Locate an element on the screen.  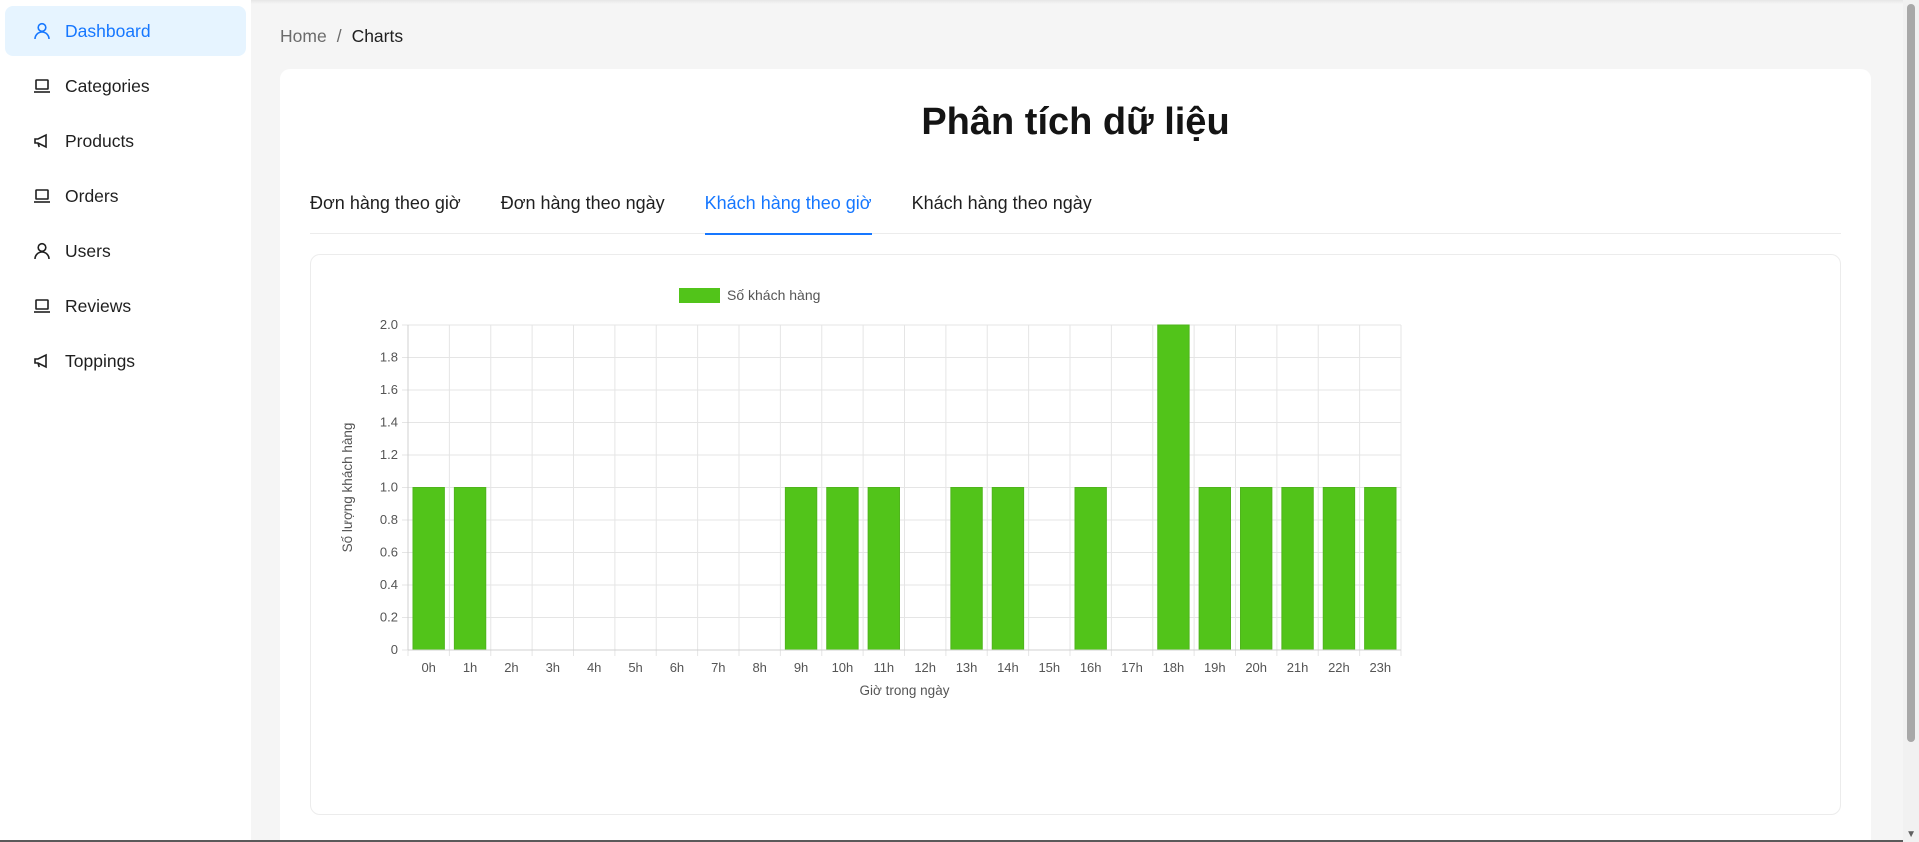
breadcrumb: Home / Charts is located at coordinates (341, 36).